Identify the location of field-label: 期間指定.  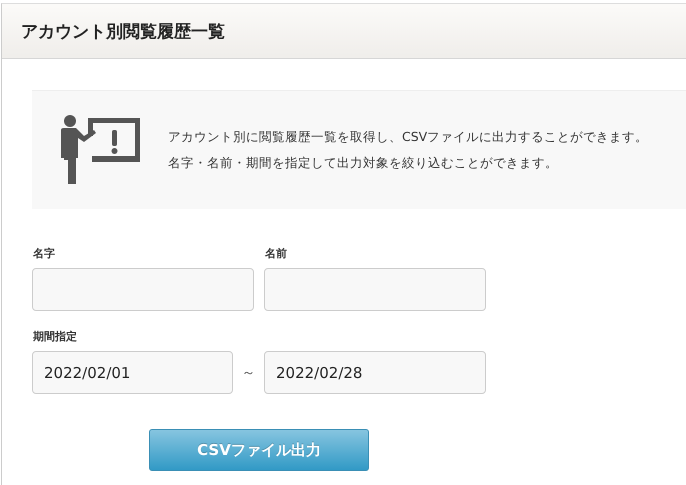
(55, 336).